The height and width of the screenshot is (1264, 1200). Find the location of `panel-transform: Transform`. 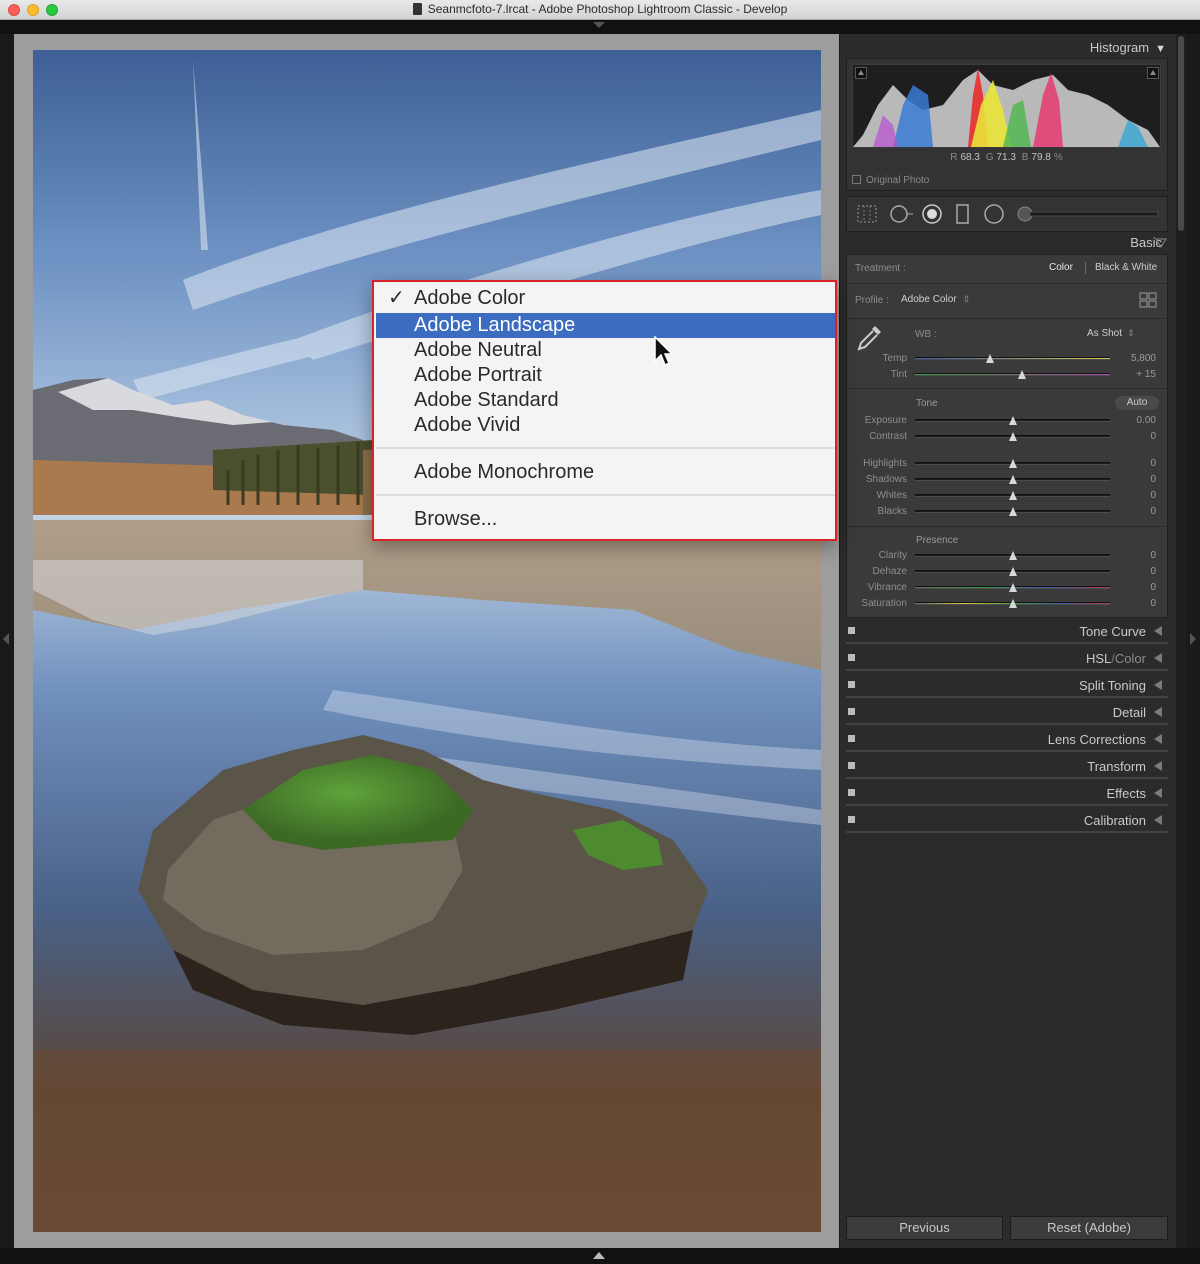

panel-transform: Transform is located at coordinates (1007, 767).